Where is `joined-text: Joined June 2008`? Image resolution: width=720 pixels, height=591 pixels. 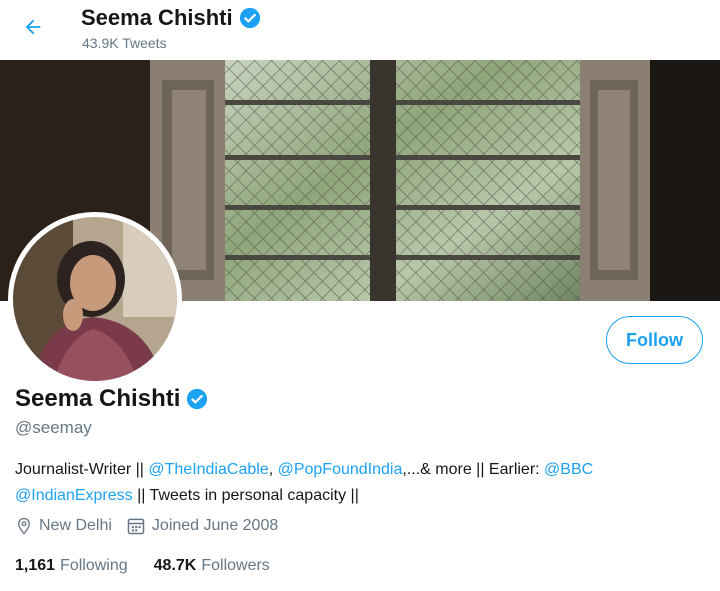
joined-text: Joined June 2008 is located at coordinates (215, 525).